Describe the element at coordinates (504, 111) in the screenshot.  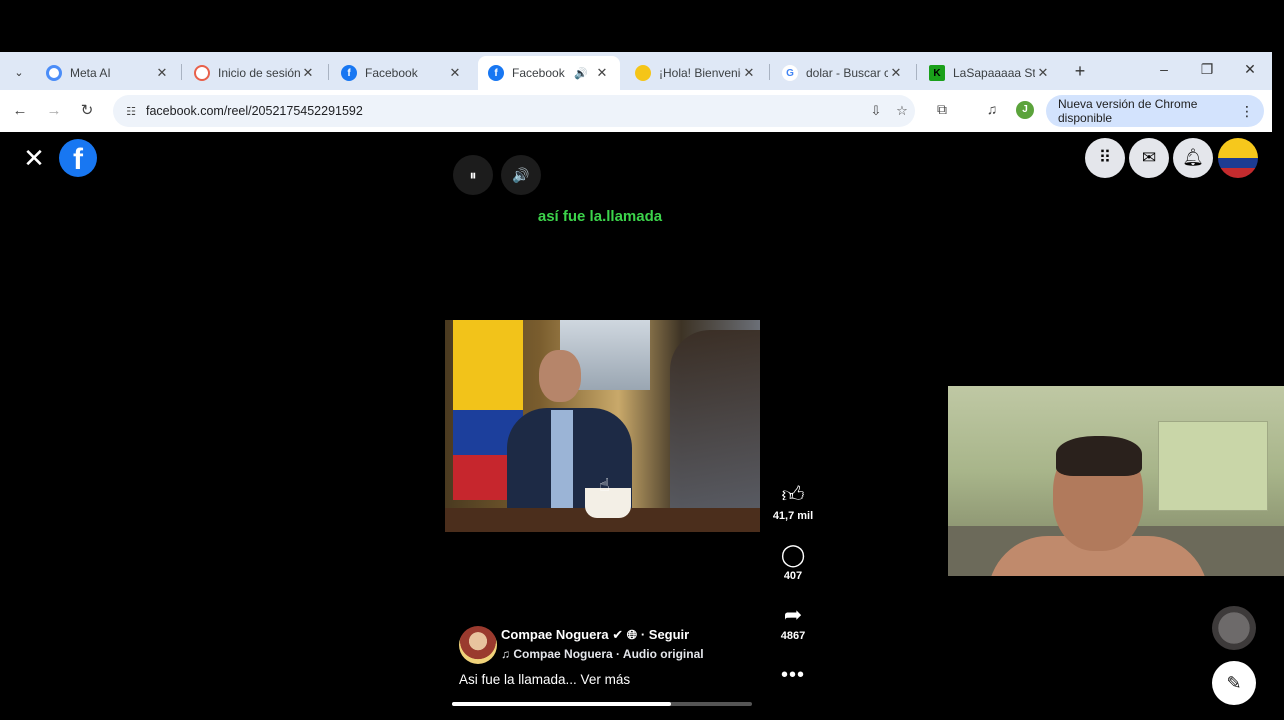
I see `url-text: facebook.com/reel/2052175452291592` at that location.